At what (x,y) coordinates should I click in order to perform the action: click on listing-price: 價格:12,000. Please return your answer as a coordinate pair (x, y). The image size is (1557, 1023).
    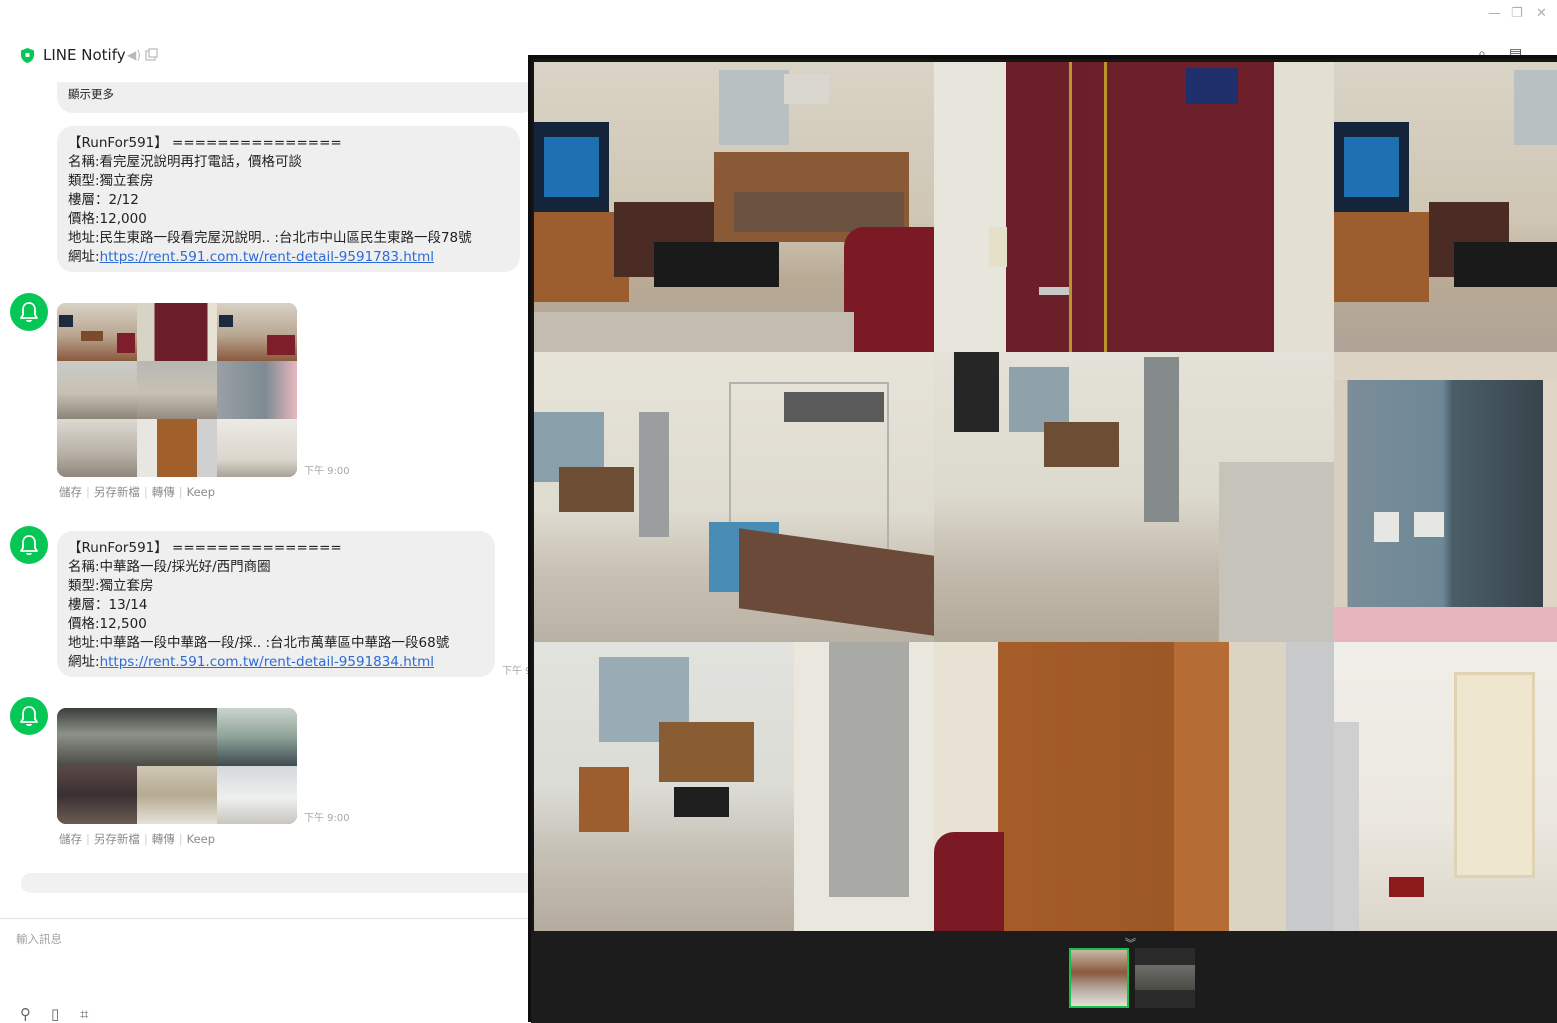
    Looking at the image, I should click on (107, 219).